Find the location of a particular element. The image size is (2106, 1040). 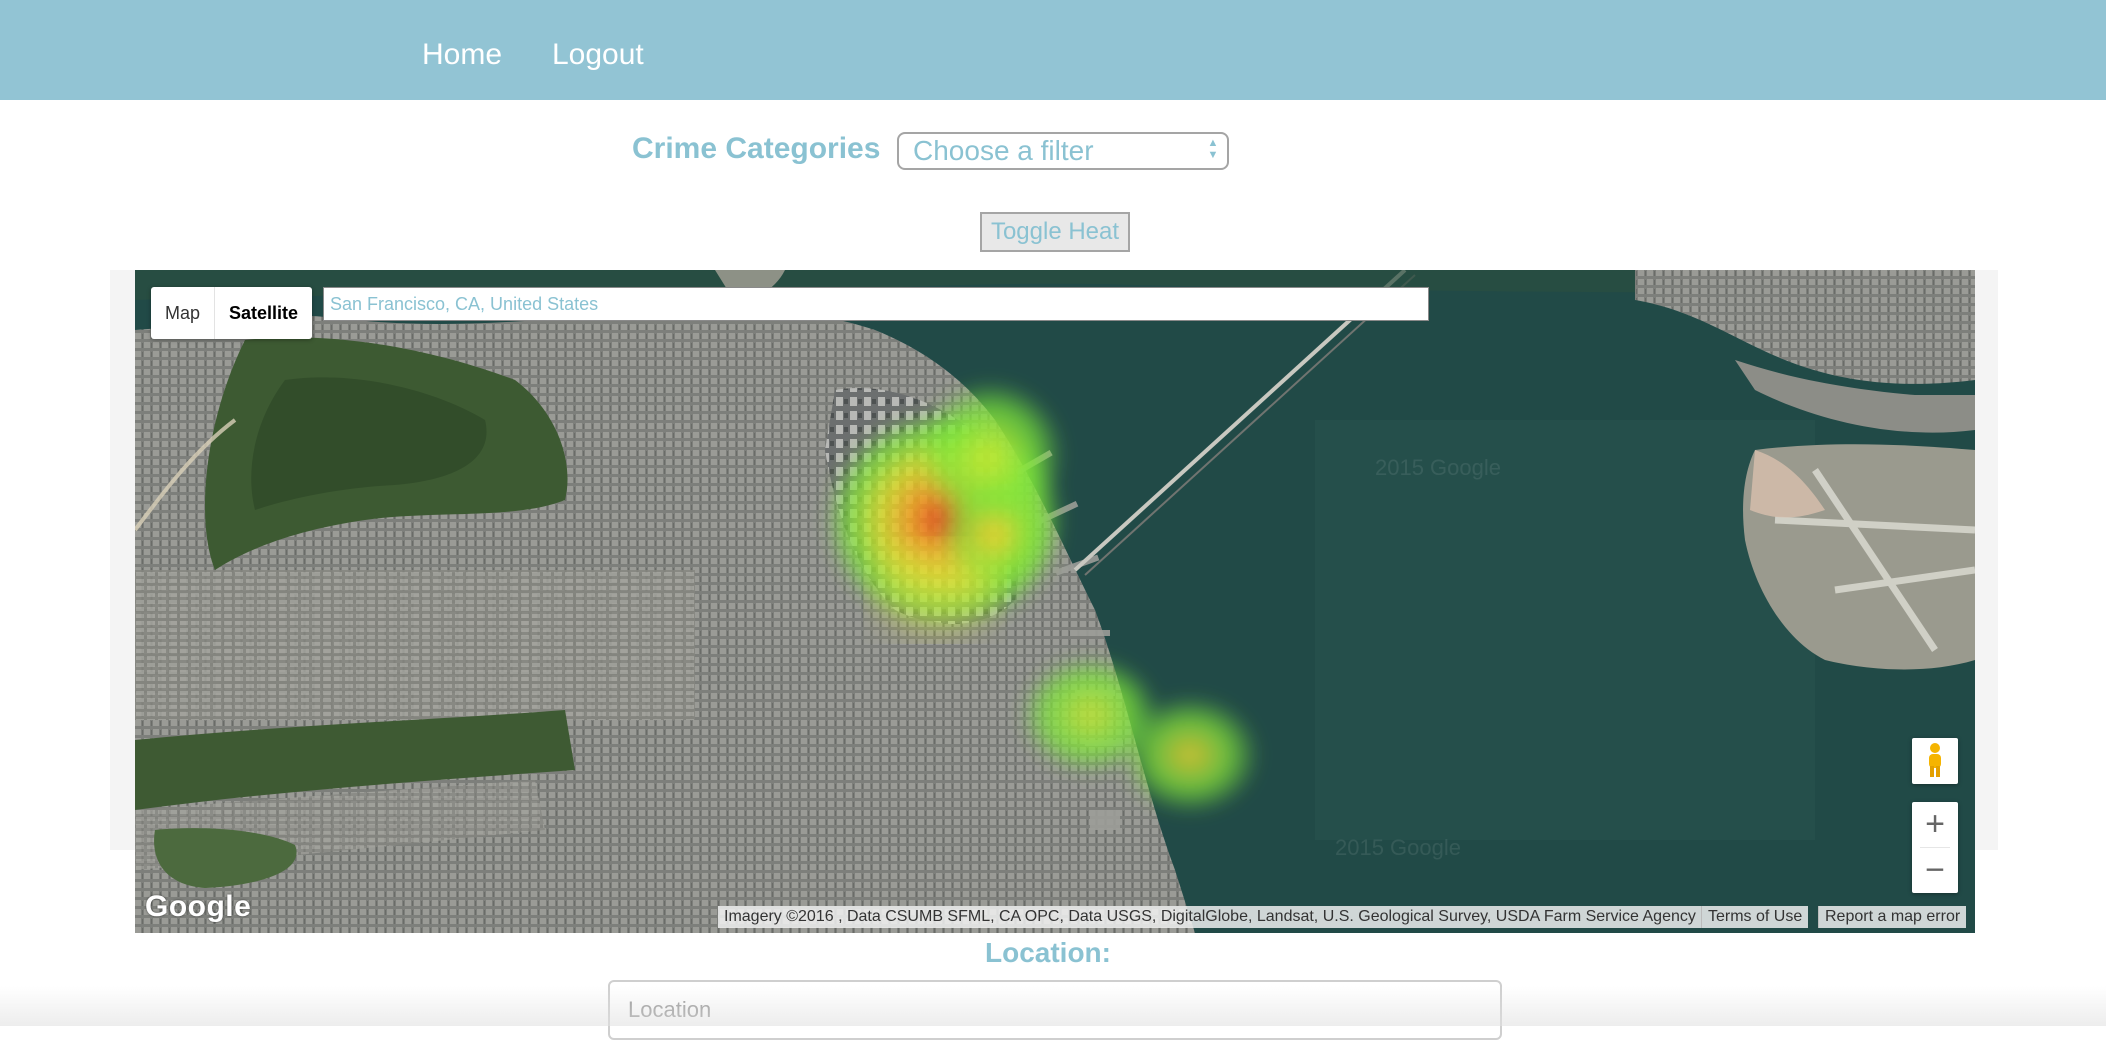

google-logo: Google is located at coordinates (198, 906).